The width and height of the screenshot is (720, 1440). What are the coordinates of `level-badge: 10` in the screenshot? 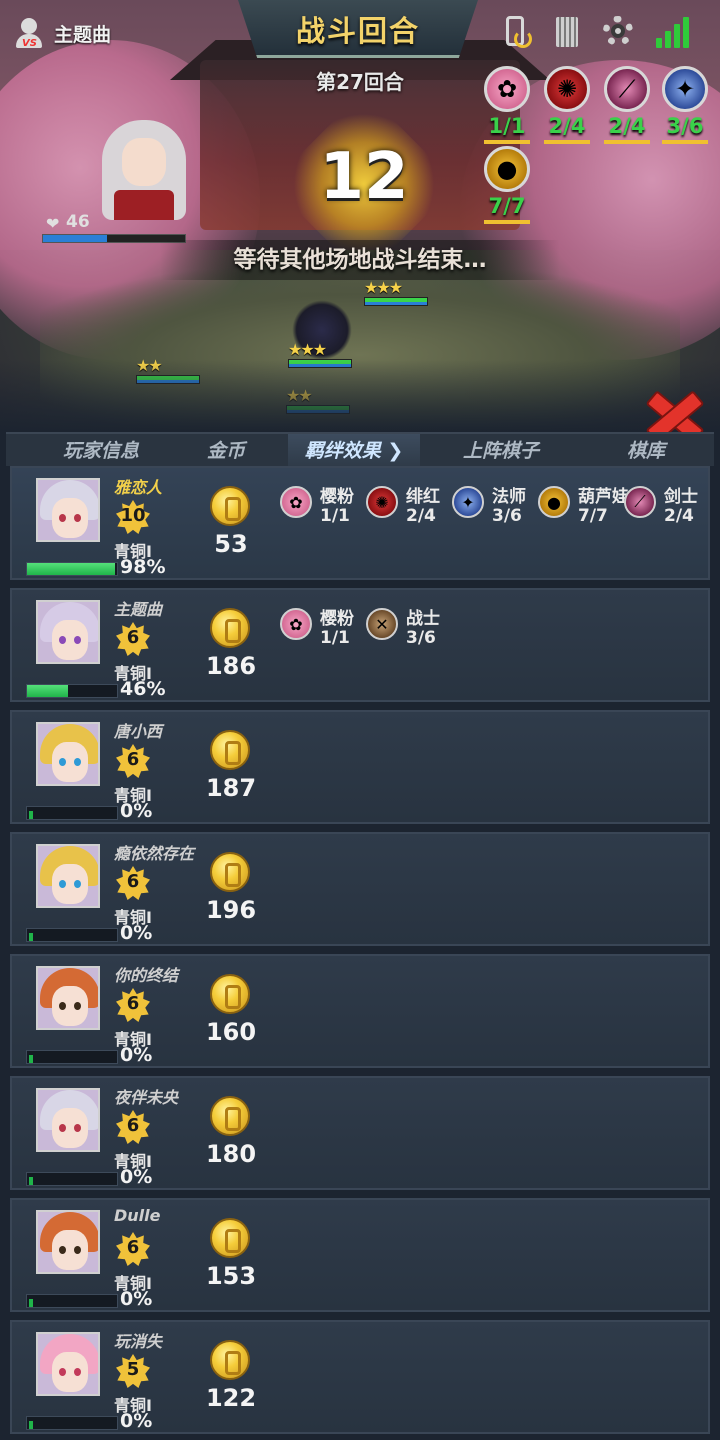 It's located at (133, 517).